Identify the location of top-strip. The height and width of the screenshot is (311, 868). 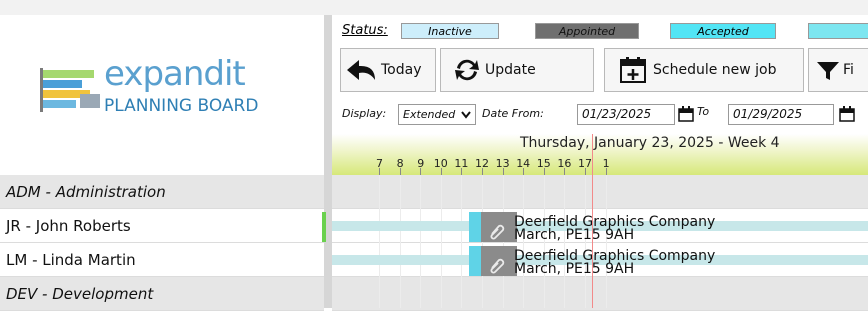
(434, 7).